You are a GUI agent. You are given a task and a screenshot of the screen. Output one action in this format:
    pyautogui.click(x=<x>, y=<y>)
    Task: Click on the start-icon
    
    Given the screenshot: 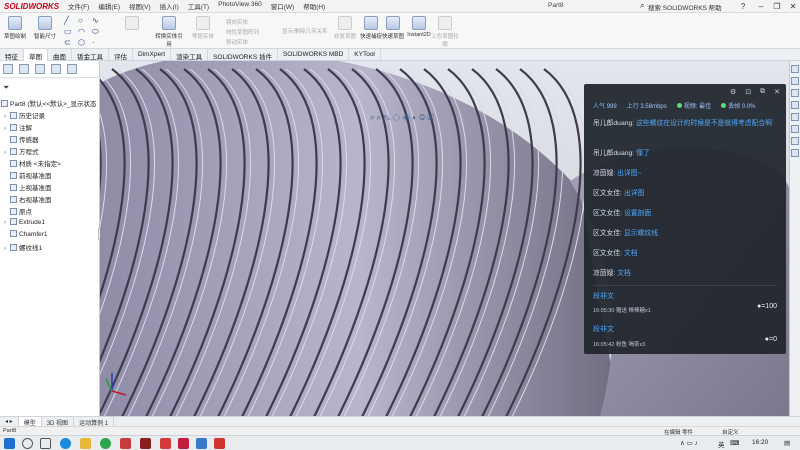 What is the action you would take?
    pyautogui.click(x=9, y=443)
    